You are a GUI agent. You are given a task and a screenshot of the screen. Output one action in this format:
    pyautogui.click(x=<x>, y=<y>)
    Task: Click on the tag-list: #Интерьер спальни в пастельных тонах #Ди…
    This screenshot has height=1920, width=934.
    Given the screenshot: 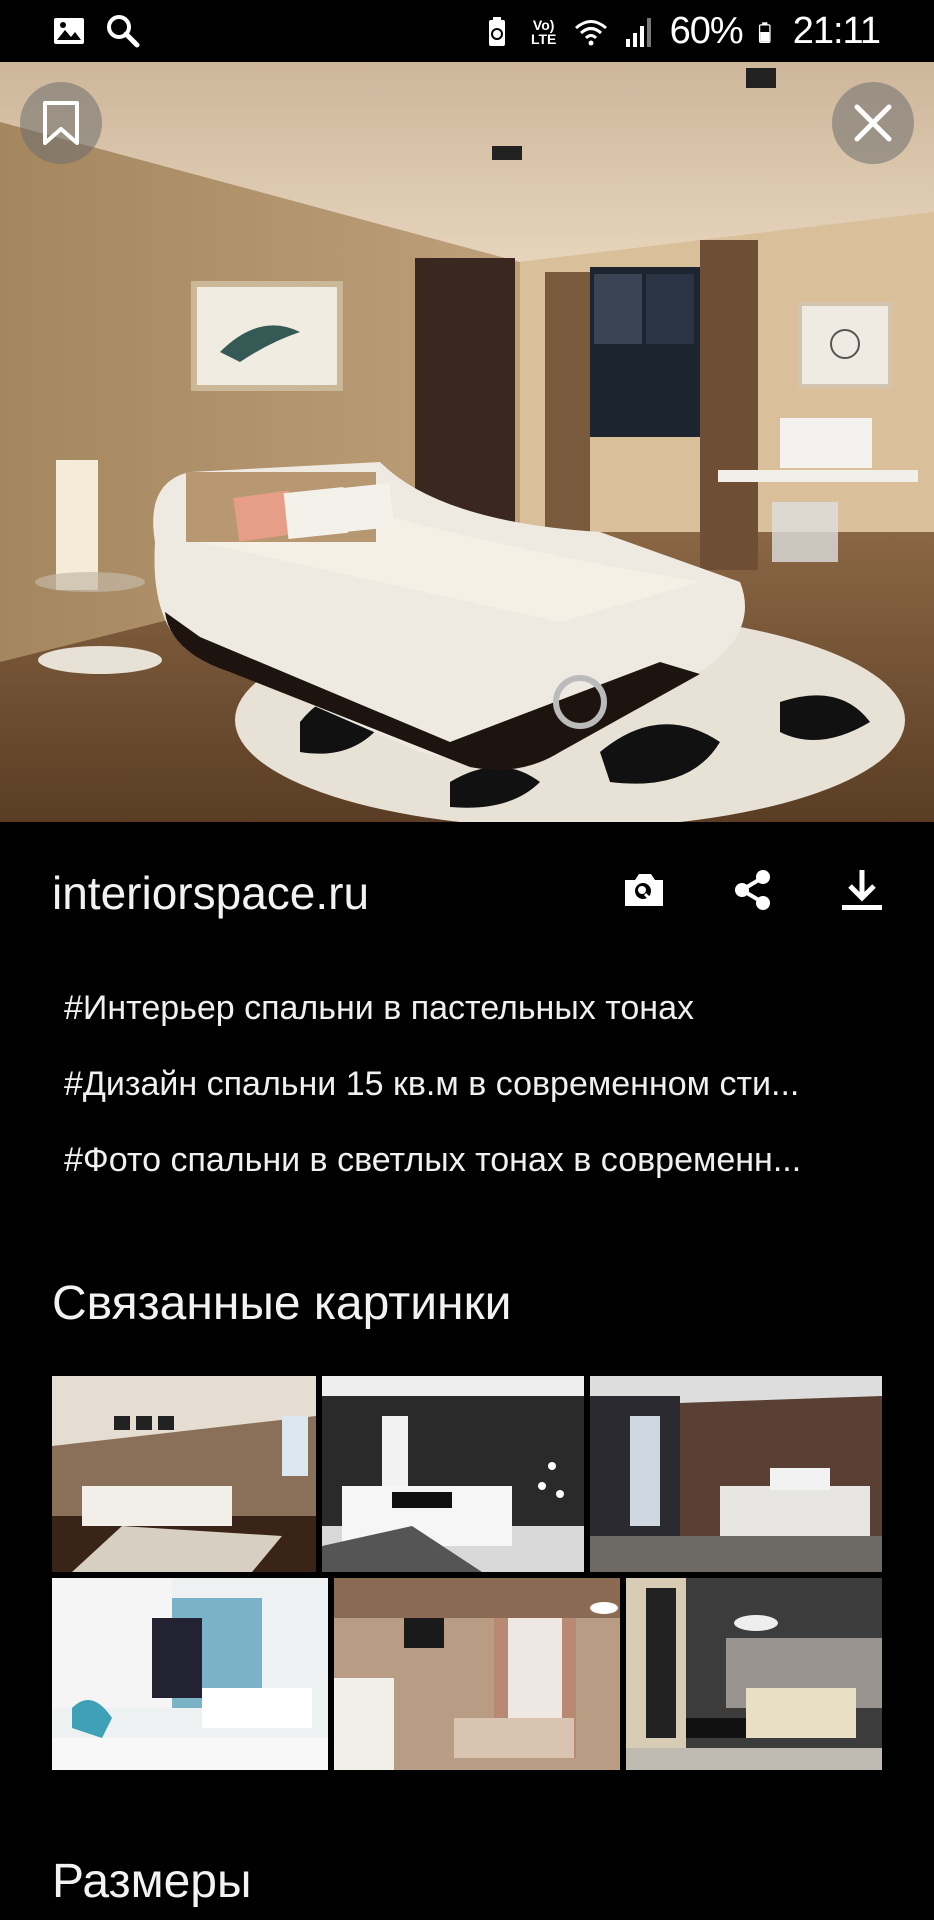 What is the action you would take?
    pyautogui.click(x=474, y=1094)
    